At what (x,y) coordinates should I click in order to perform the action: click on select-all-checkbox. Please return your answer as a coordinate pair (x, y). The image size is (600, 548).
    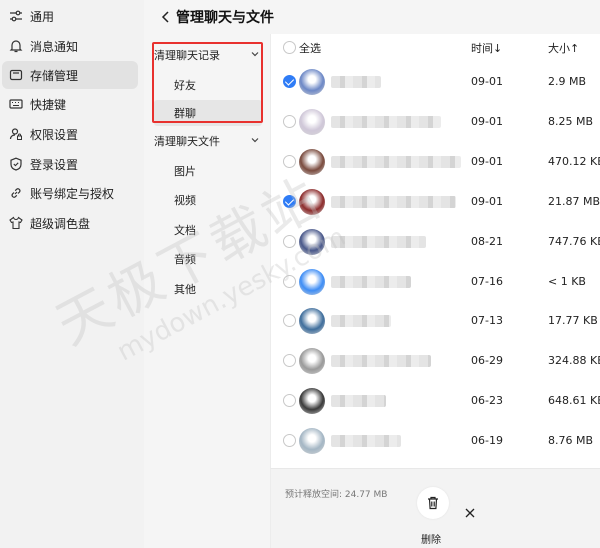
    Looking at the image, I should click on (289, 47).